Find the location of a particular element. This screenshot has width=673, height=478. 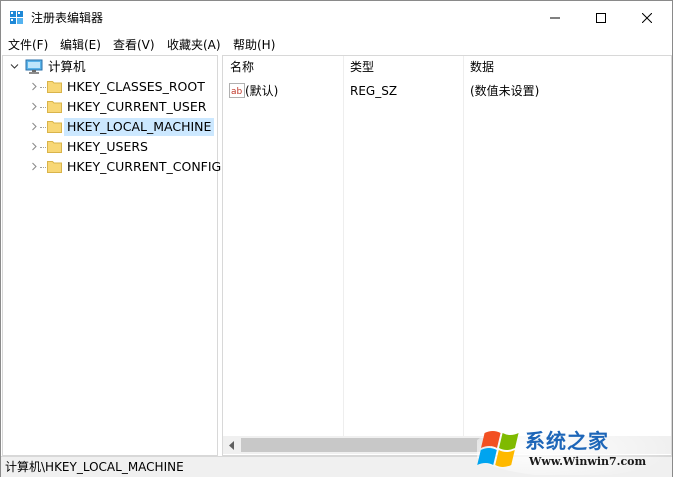

tree-root-label: 计算机 is located at coordinates (67, 66).